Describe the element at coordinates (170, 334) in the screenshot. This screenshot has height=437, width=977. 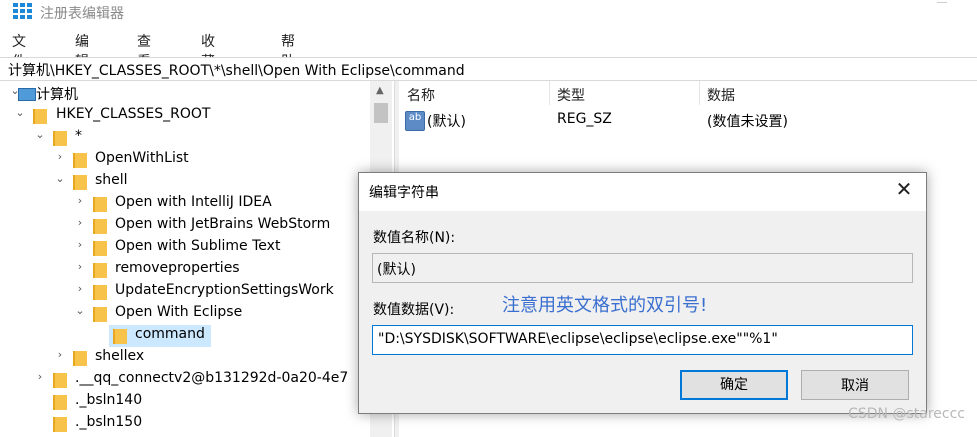
I see `tree-label: command` at that location.